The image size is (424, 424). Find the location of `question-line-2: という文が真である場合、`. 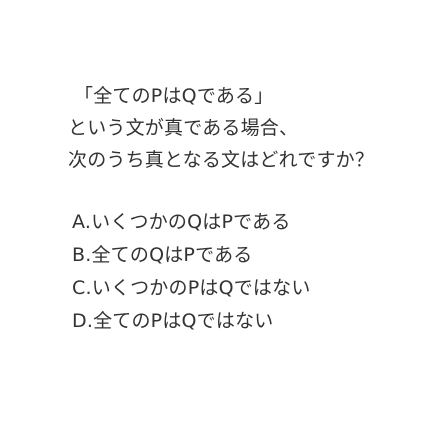

question-line-2: という文が真である場合、 is located at coordinates (183, 128).